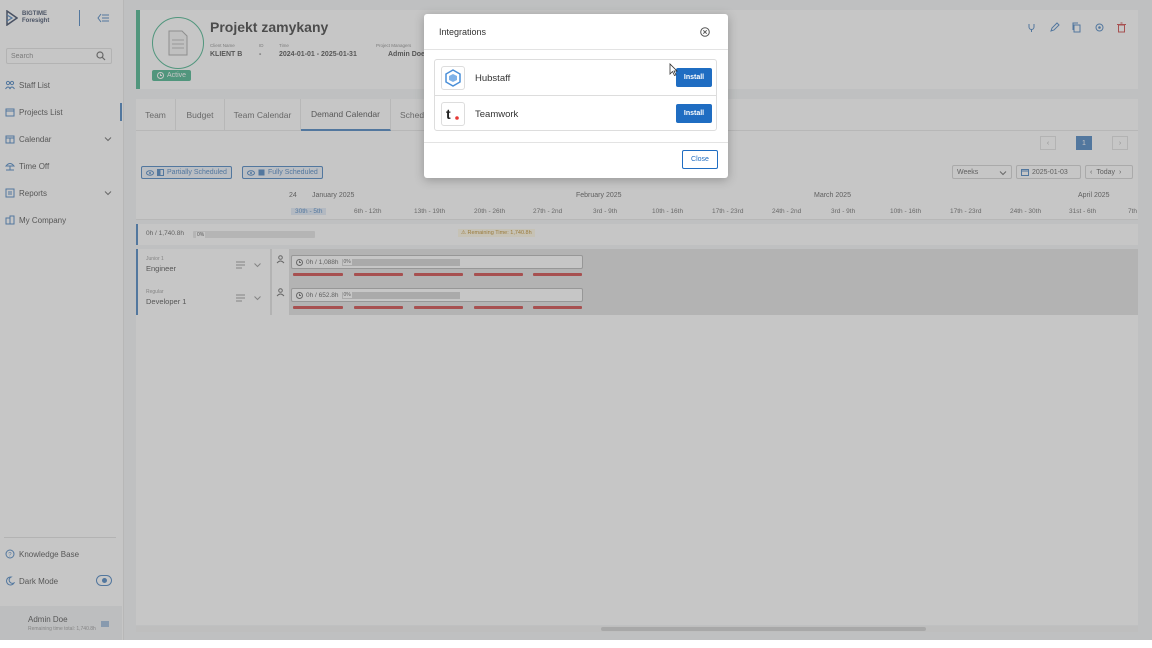 The image size is (1152, 648). I want to click on install-teamwork-button: Install, so click(694, 113).